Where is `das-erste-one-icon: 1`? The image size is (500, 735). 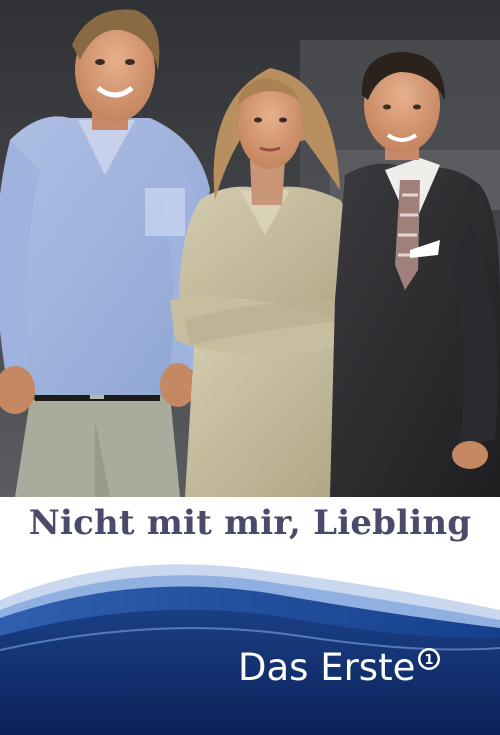 das-erste-one-icon: 1 is located at coordinates (429, 659).